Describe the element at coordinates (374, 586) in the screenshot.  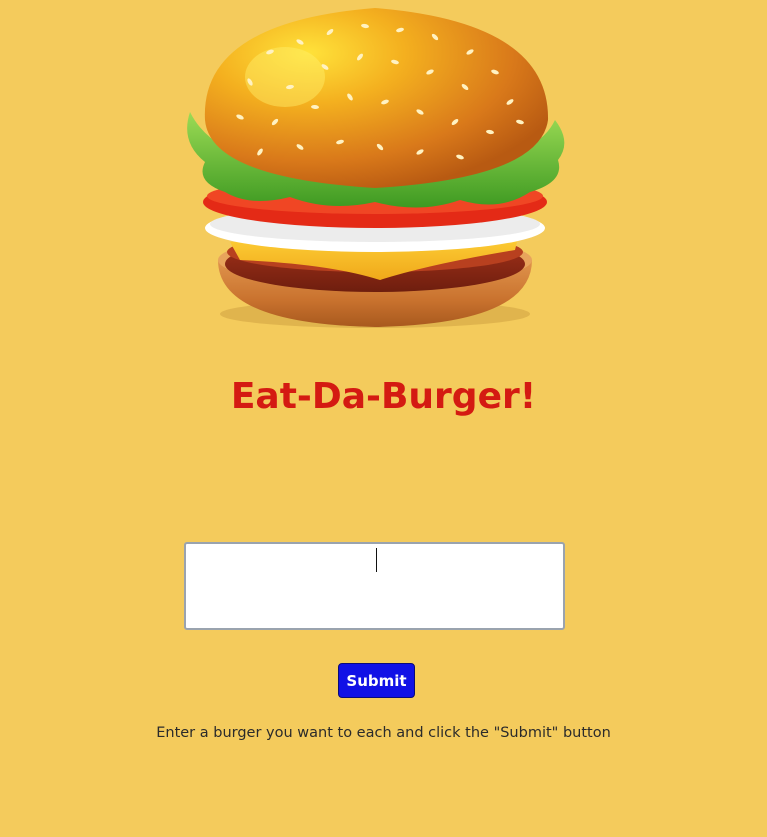
I see `burger-name-input` at that location.